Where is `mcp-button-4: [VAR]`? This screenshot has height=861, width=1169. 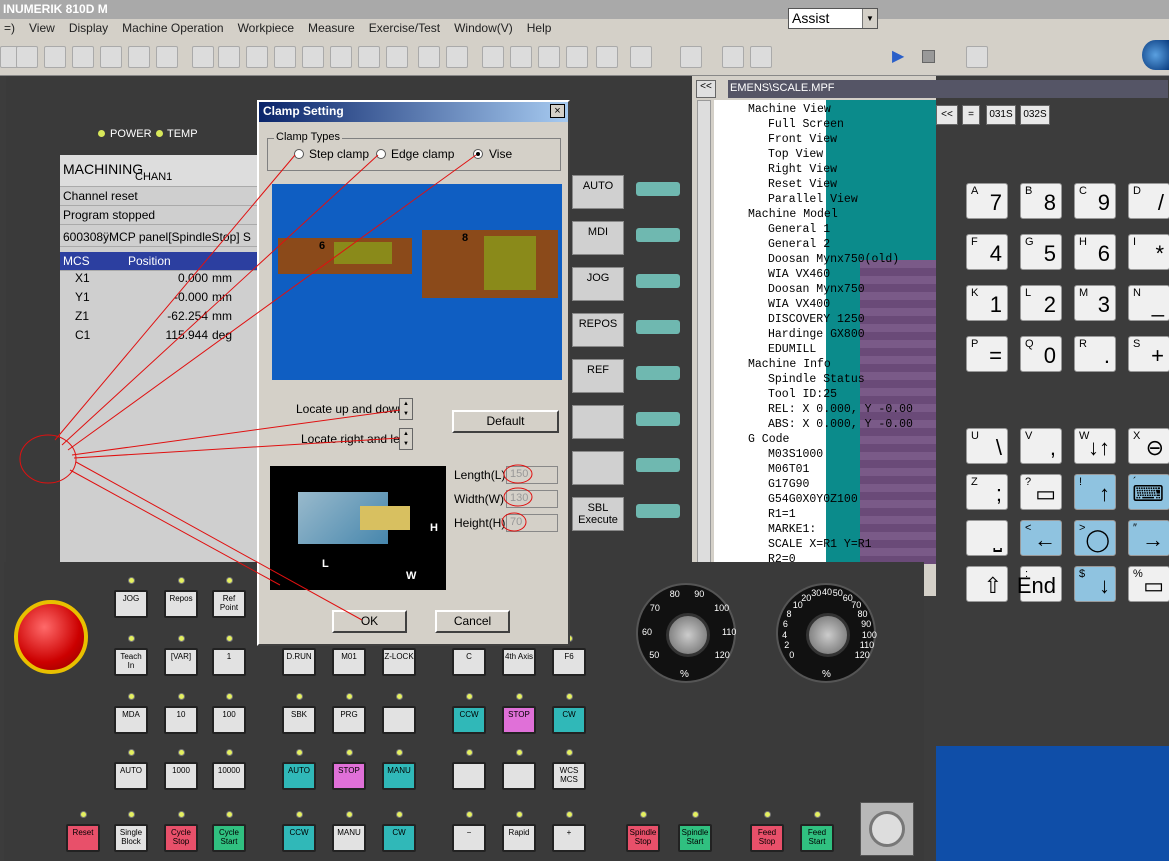 mcp-button-4: [VAR] is located at coordinates (181, 662).